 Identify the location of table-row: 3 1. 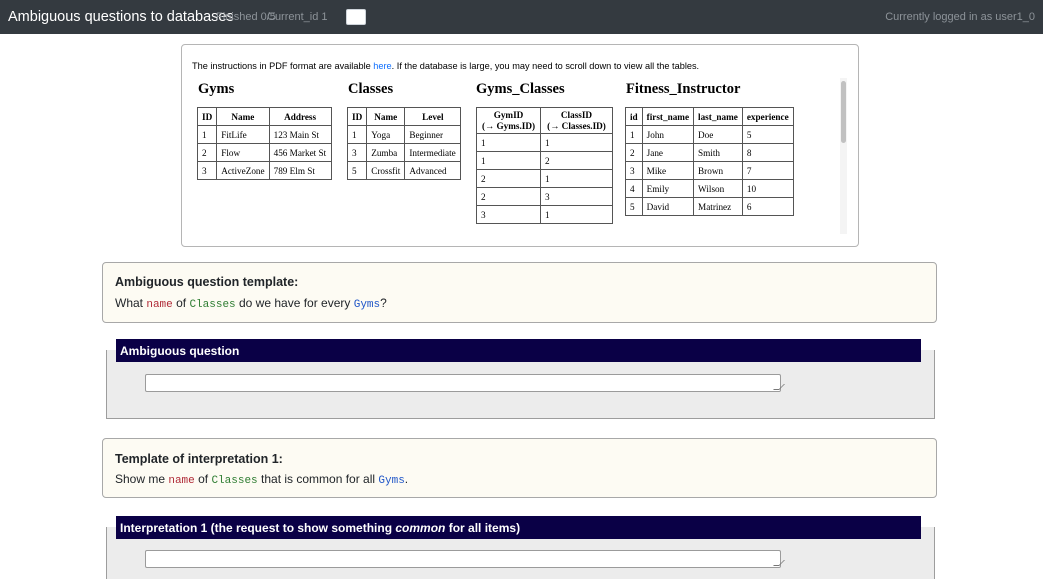
(544, 215).